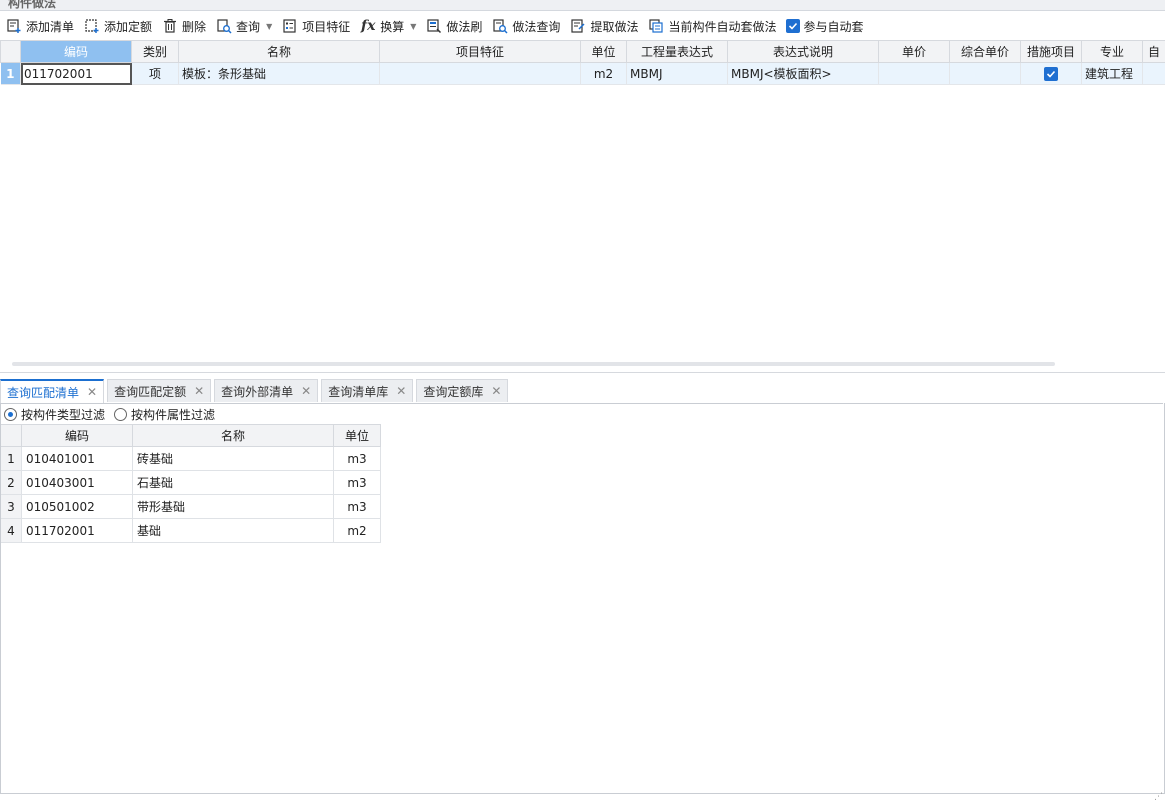 This screenshot has width=1165, height=804. I want to click on header-type: 类别, so click(155, 51).